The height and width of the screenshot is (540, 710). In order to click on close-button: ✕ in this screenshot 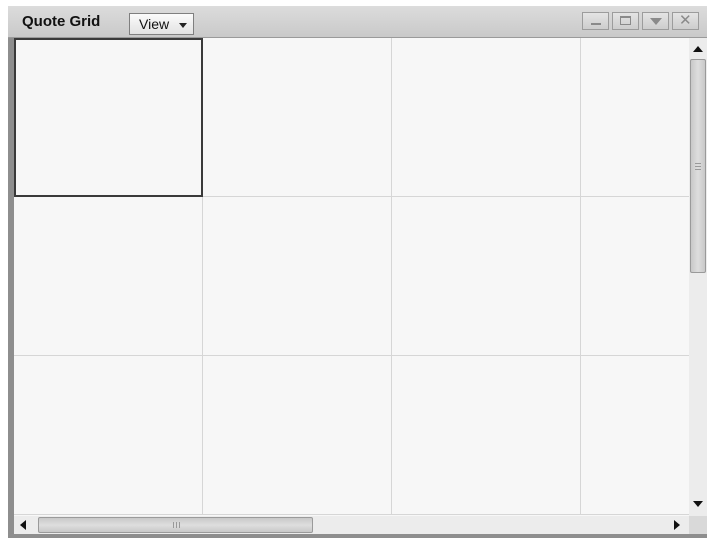, I will do `click(685, 21)`.